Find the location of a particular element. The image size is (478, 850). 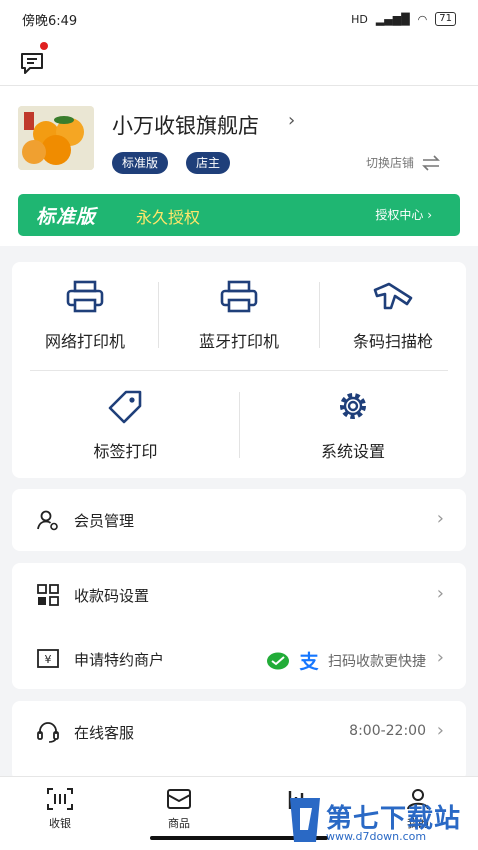

printer-icon is located at coordinates (85, 296).